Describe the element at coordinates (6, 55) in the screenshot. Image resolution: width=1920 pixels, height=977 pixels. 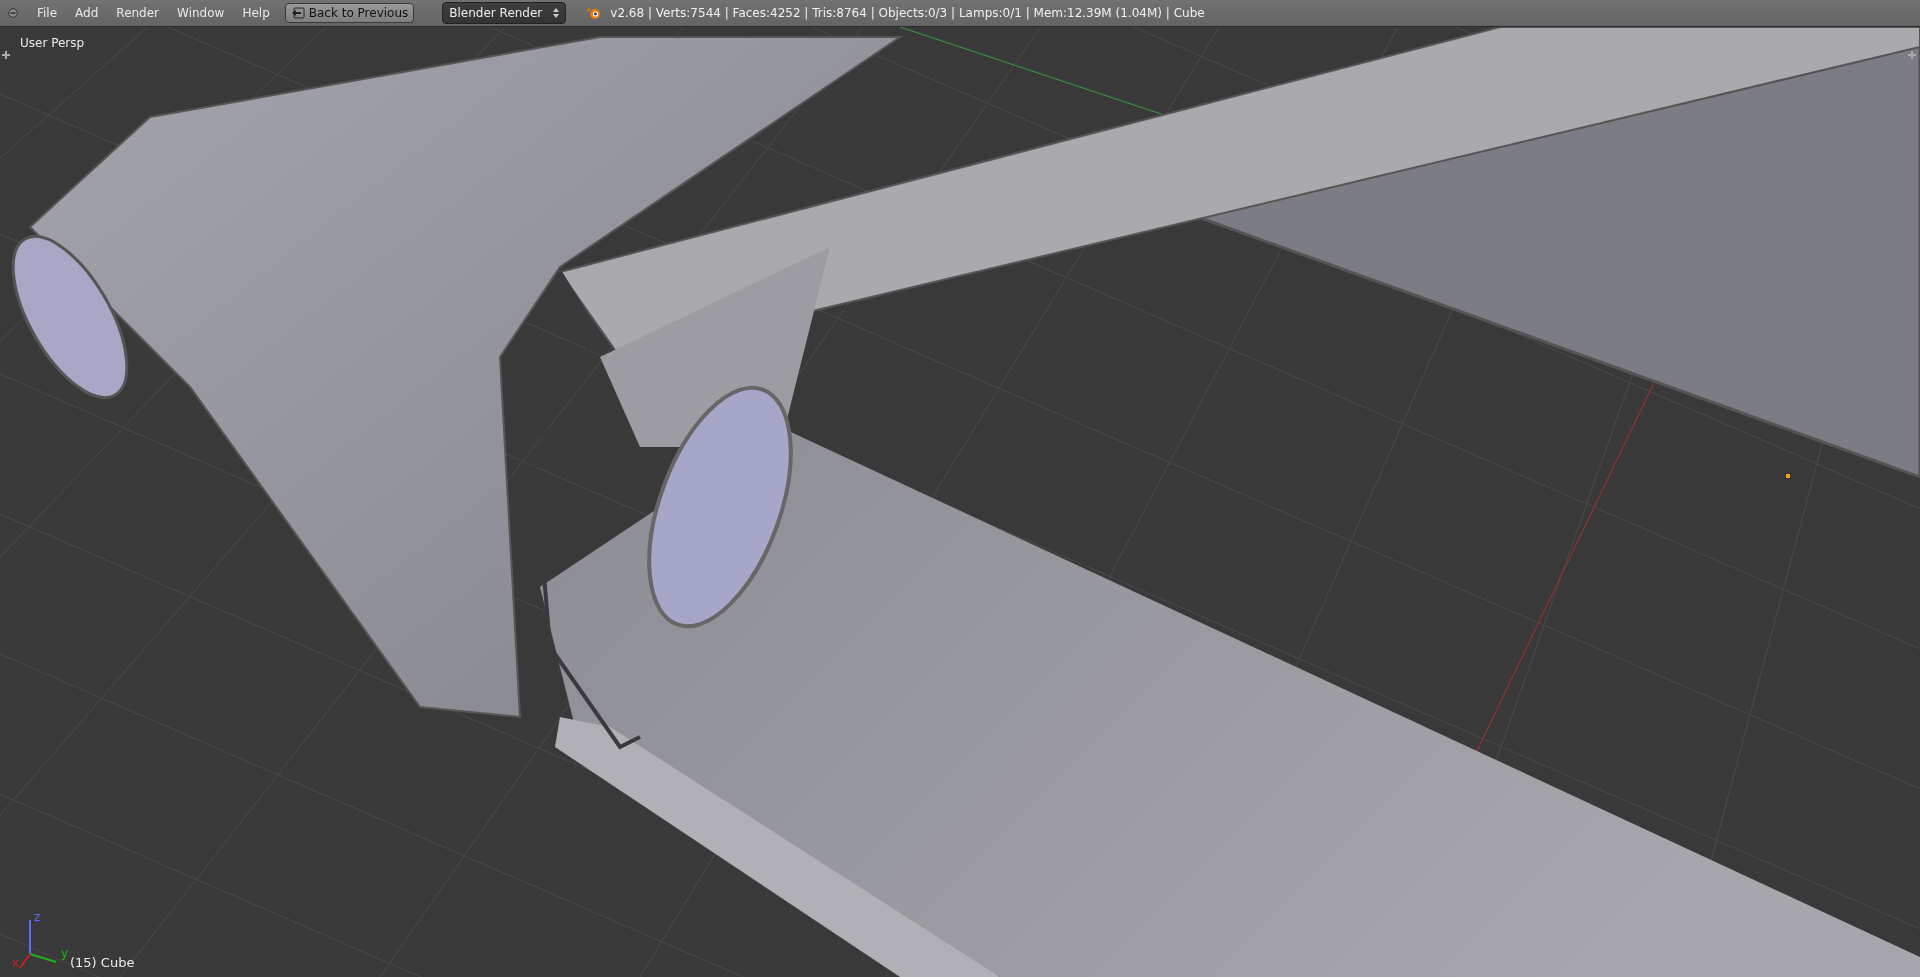
I see `expand-icon` at that location.